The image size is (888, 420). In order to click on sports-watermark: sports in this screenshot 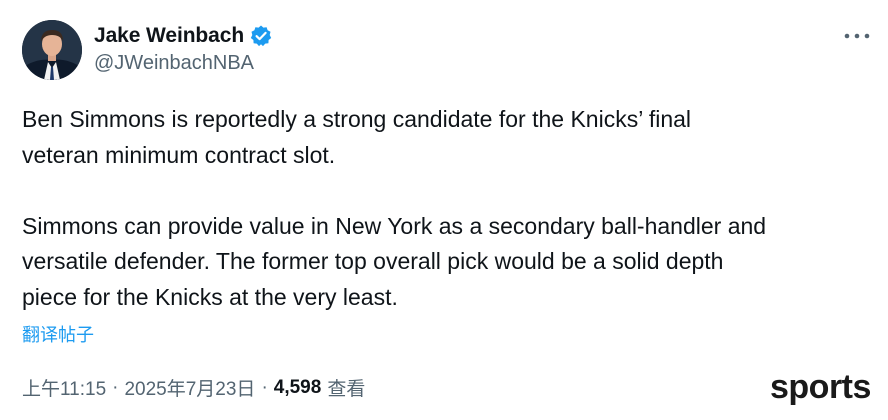, I will do `click(820, 387)`.